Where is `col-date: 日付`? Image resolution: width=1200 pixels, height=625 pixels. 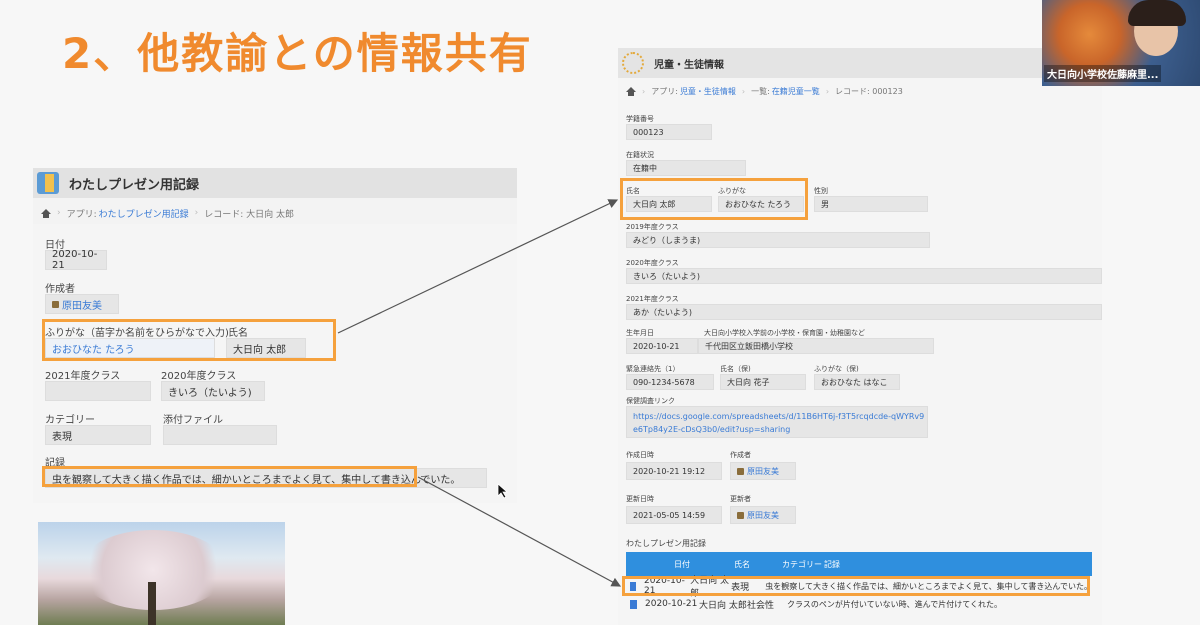 col-date: 日付 is located at coordinates (682, 564).